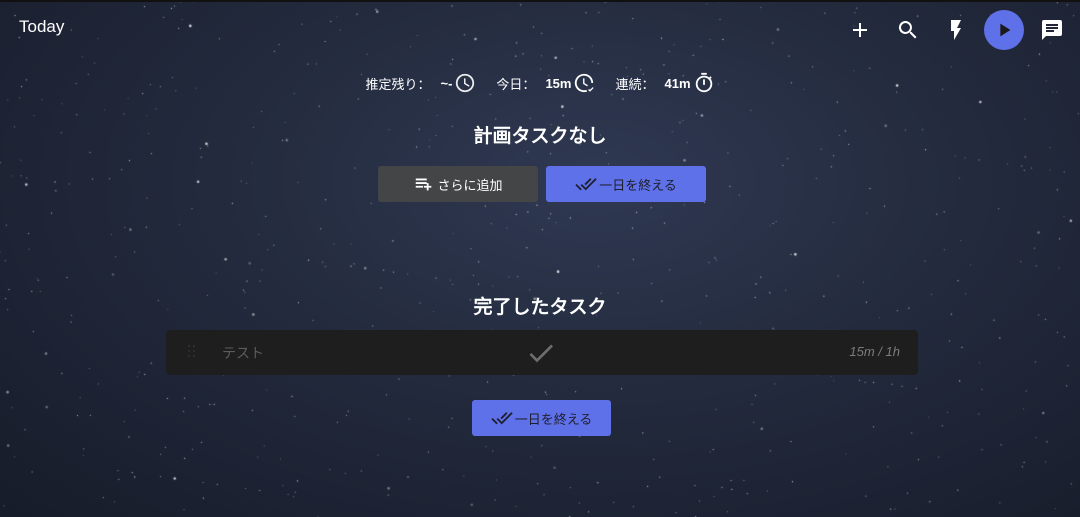 This screenshot has height=517, width=1080. What do you see at coordinates (874, 351) in the screenshot?
I see `task-time-estimate: 15m / 1h` at bounding box center [874, 351].